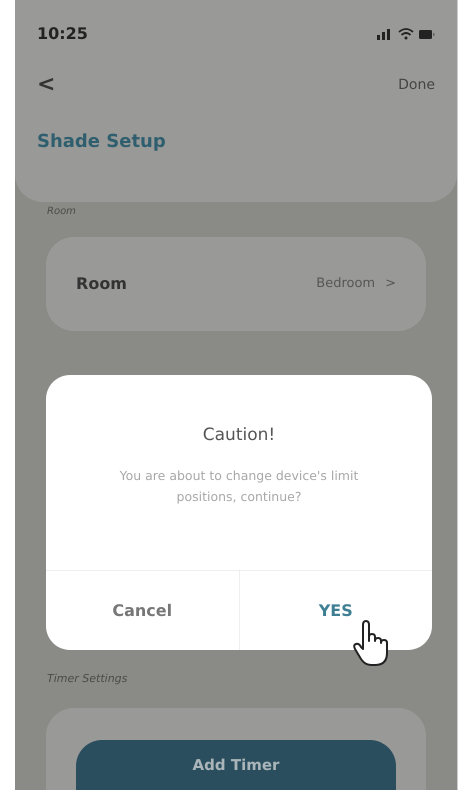 This screenshot has width=461, height=790. Describe the element at coordinates (62, 212) in the screenshot. I see `section-label: Room` at that location.